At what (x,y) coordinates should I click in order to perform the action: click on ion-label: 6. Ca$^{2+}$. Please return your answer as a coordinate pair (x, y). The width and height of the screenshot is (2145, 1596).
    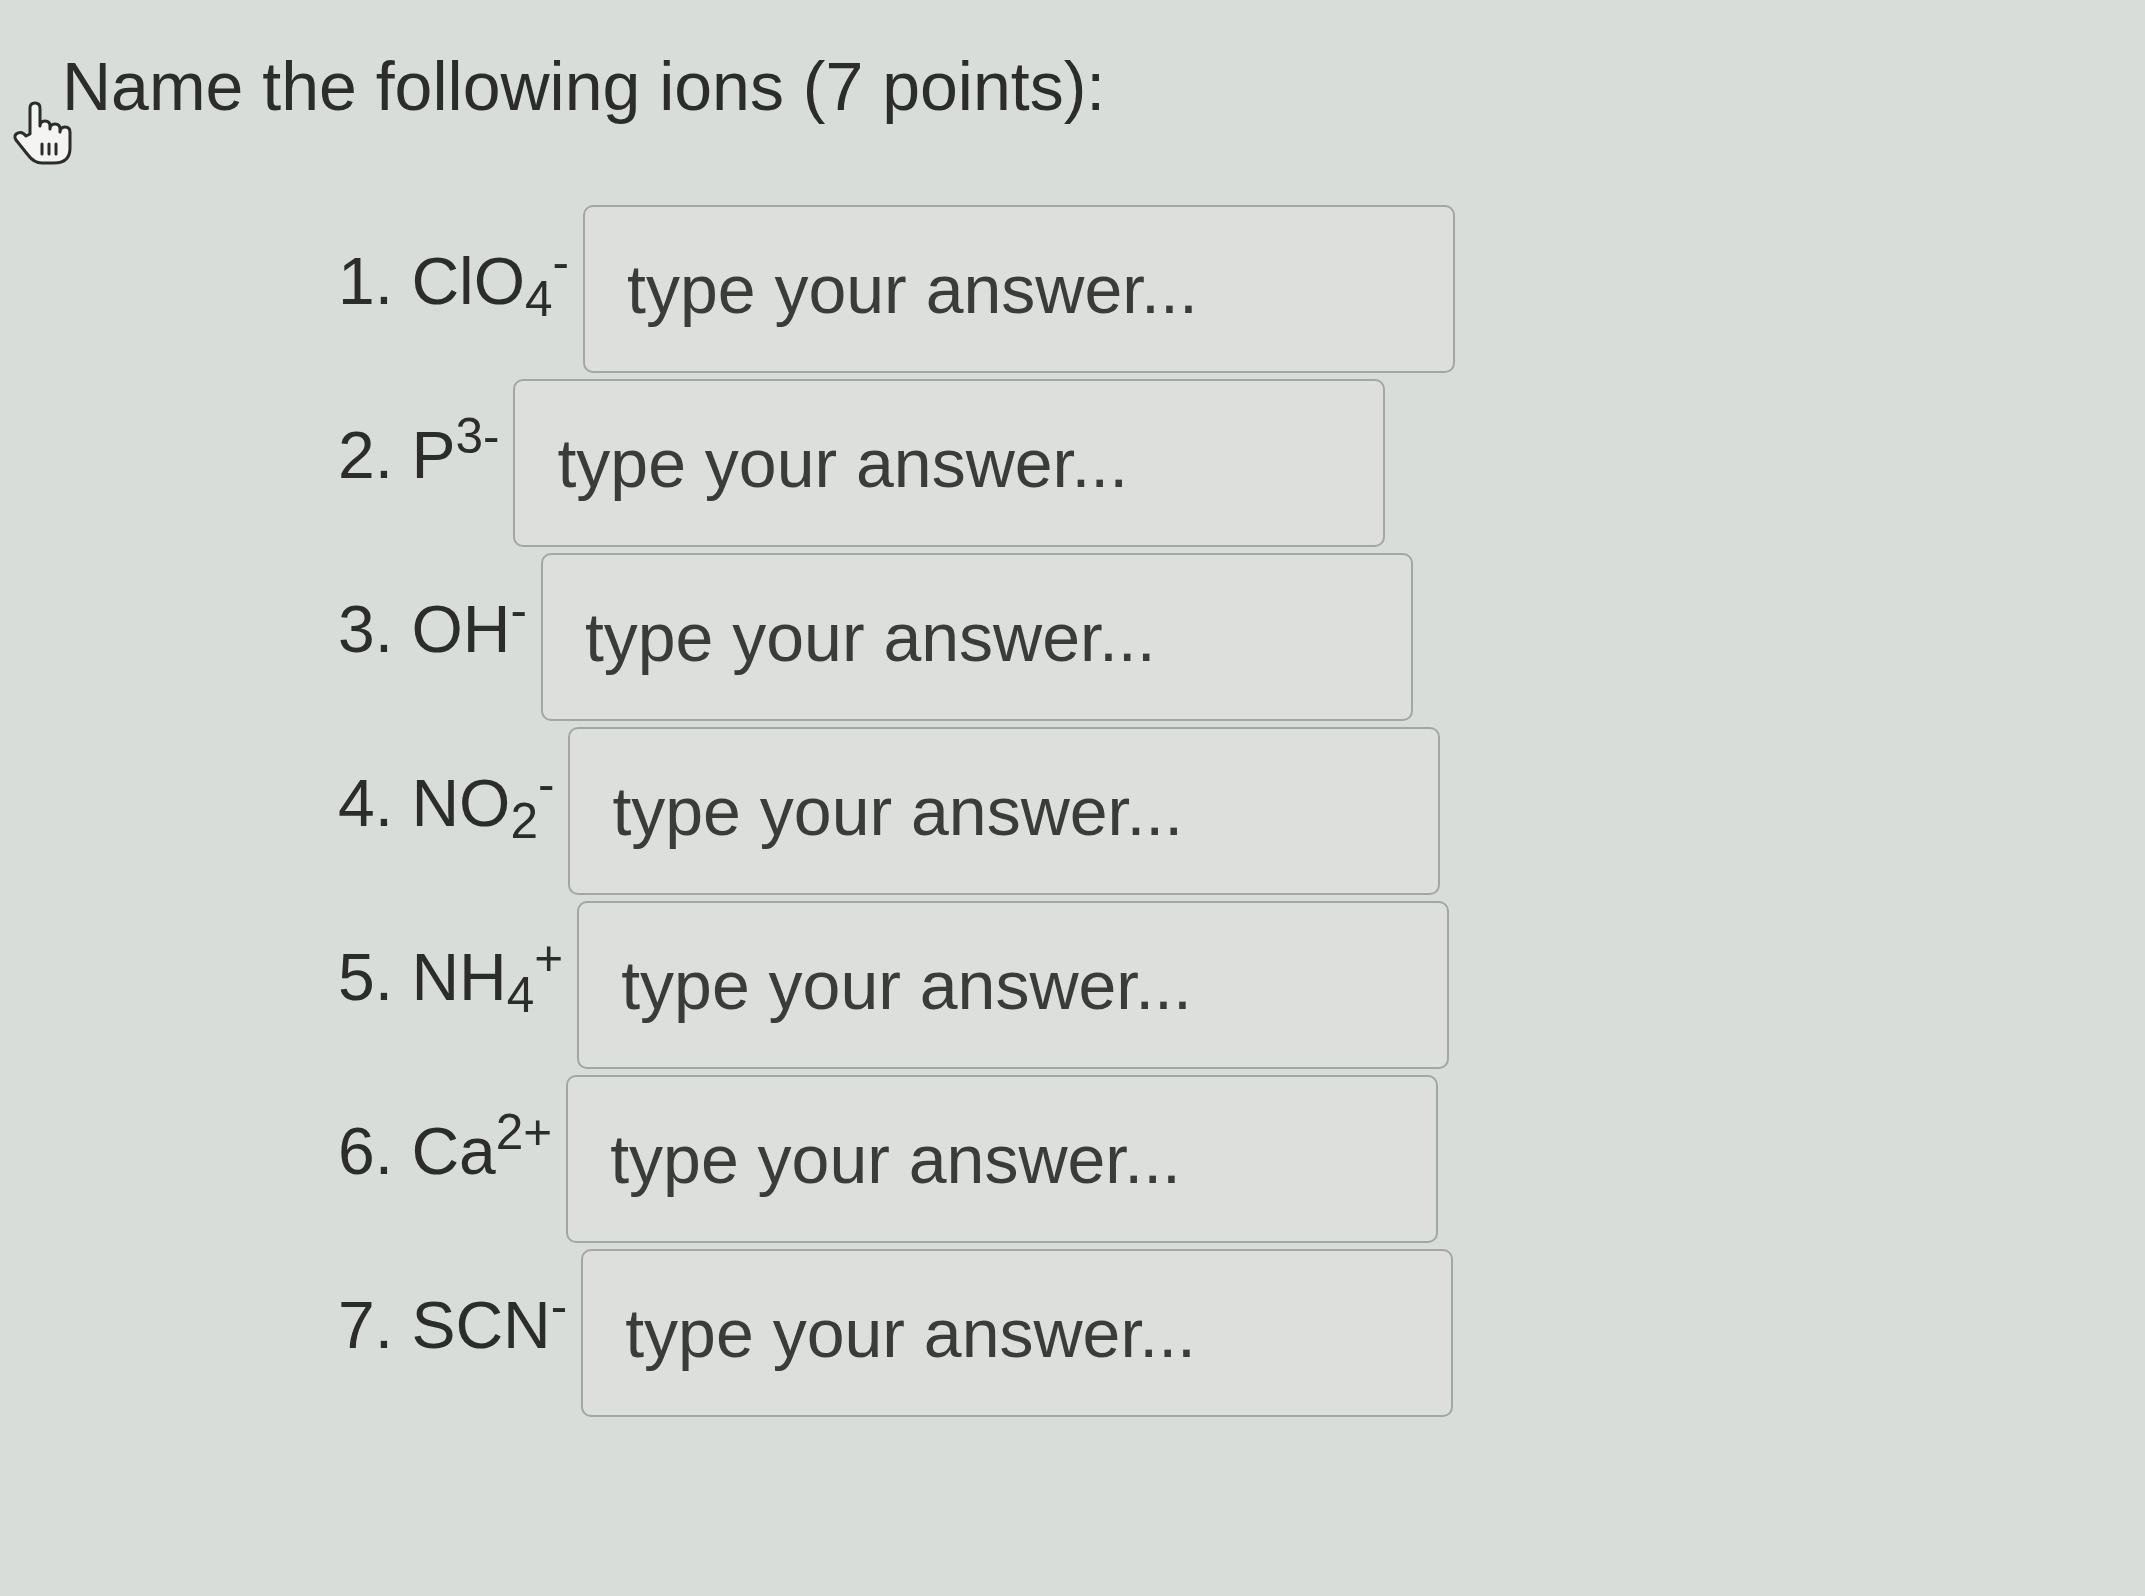
    Looking at the image, I should click on (445, 1150).